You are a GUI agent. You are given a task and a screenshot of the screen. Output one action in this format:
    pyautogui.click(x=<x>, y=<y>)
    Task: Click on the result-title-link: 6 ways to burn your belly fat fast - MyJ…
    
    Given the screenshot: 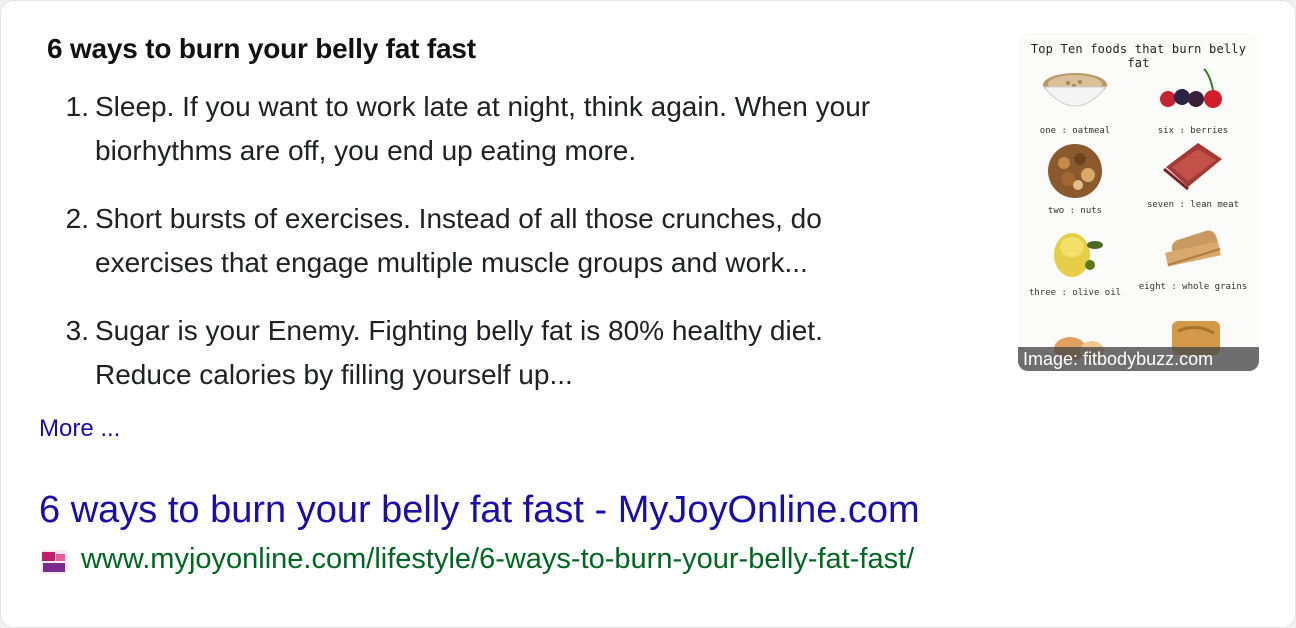 What is the action you would take?
    pyautogui.click(x=479, y=510)
    